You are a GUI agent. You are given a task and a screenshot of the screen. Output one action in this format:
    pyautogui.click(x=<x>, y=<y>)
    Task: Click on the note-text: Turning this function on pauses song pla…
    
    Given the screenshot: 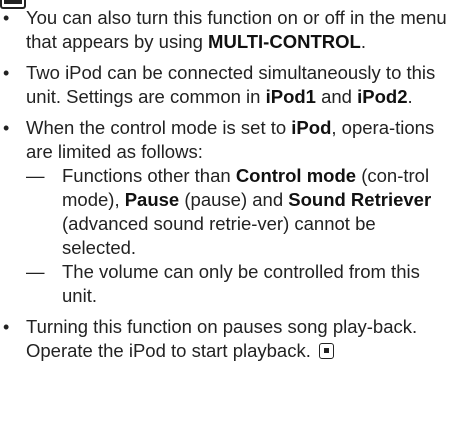 What is the action you would take?
    pyautogui.click(x=222, y=338)
    